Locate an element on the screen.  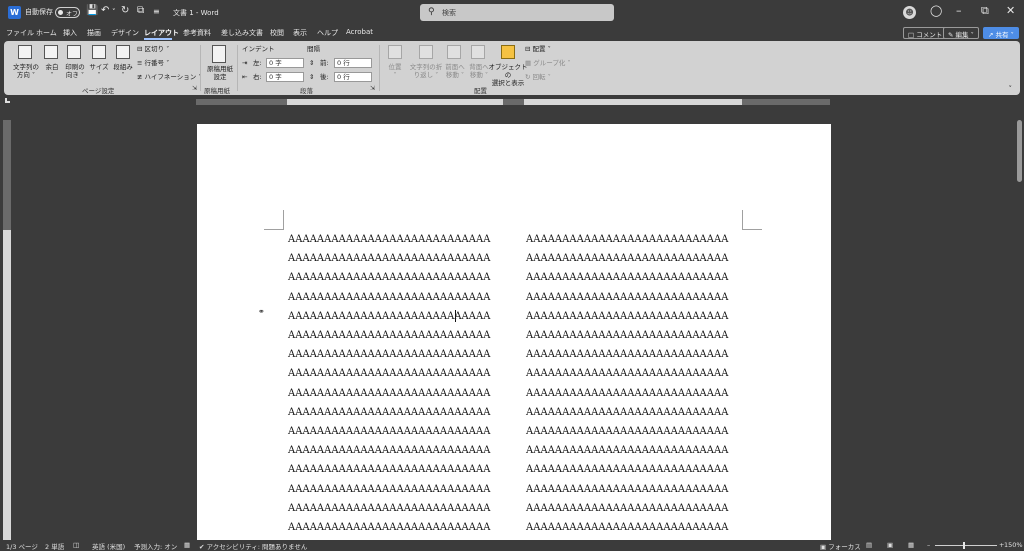
scrollbar-thumb is located at coordinates (1019, 151).